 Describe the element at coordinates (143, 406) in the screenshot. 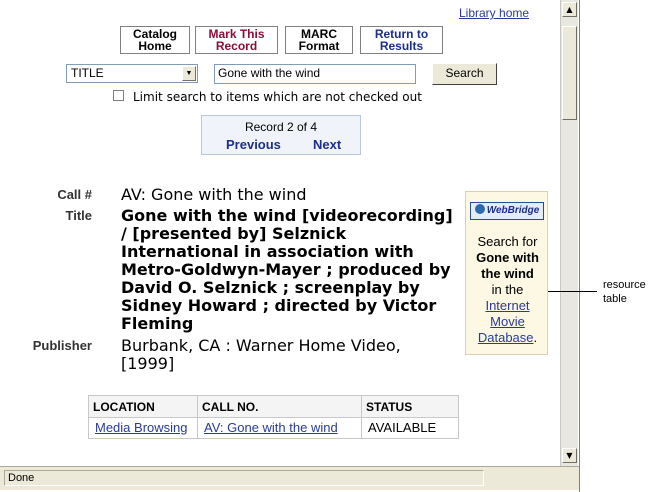

I see `location-header: LOCATION` at that location.